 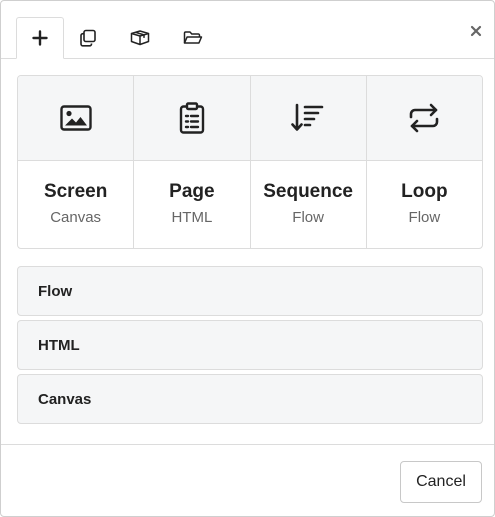 What do you see at coordinates (250, 291) in the screenshot?
I see `list-item-flow: Flow` at bounding box center [250, 291].